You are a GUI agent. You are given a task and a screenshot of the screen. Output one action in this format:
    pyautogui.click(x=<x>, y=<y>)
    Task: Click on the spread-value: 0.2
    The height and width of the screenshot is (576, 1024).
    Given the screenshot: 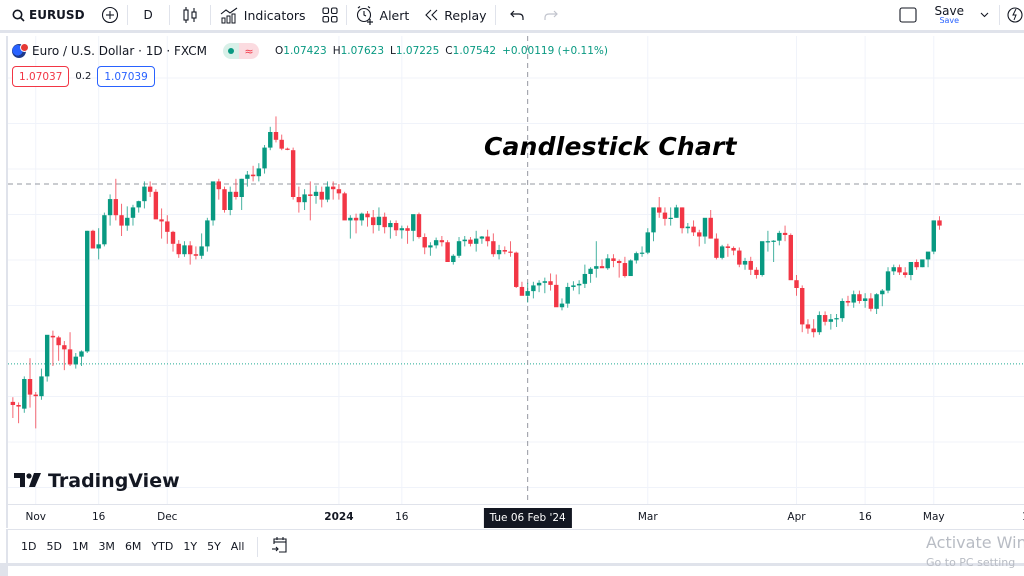 What is the action you would take?
    pyautogui.click(x=83, y=76)
    